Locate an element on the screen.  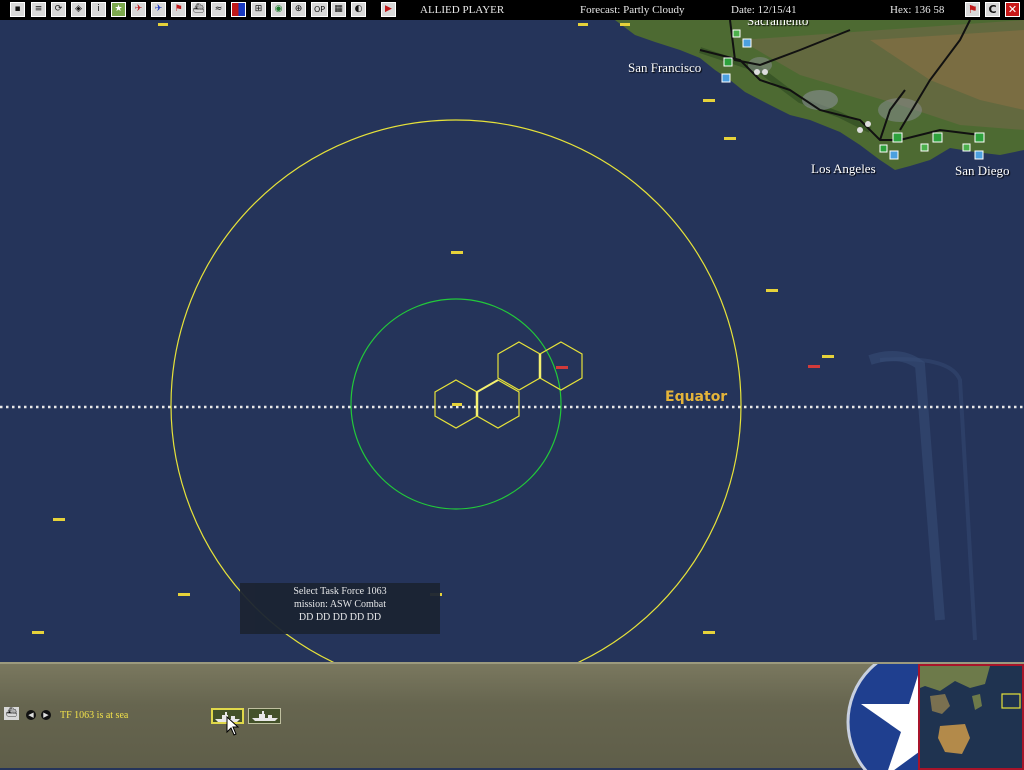
plane-icon: ✈ is located at coordinates (158, 9).